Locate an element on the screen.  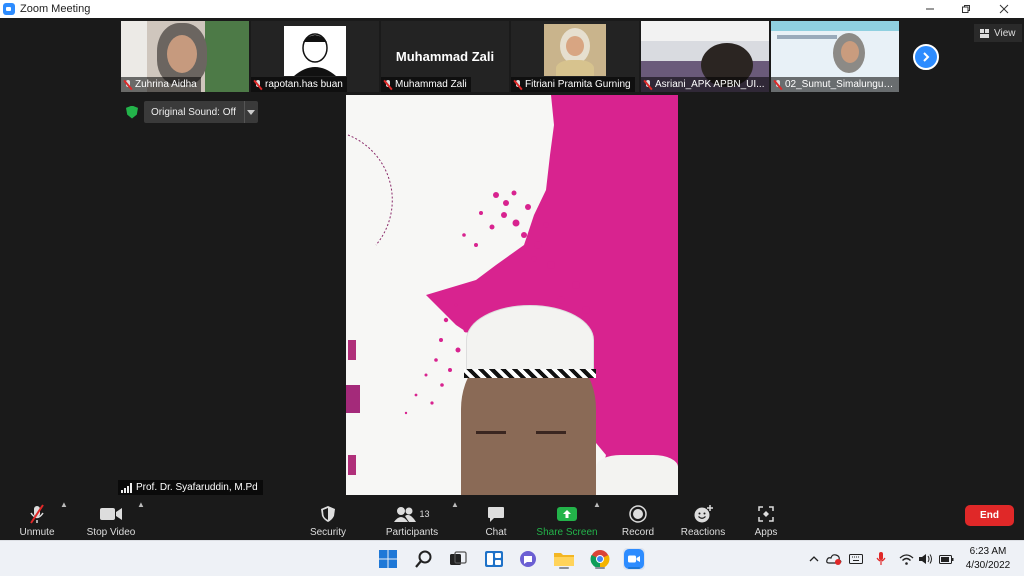
participant-name: Zuhrina Aidha is located at coordinates (166, 84).